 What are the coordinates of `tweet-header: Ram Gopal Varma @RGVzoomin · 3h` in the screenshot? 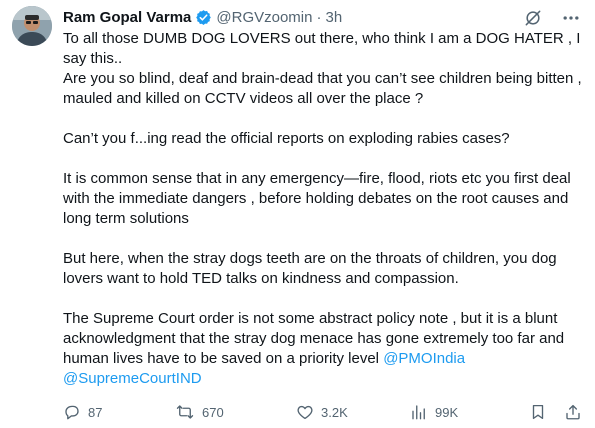 It's located at (202, 17).